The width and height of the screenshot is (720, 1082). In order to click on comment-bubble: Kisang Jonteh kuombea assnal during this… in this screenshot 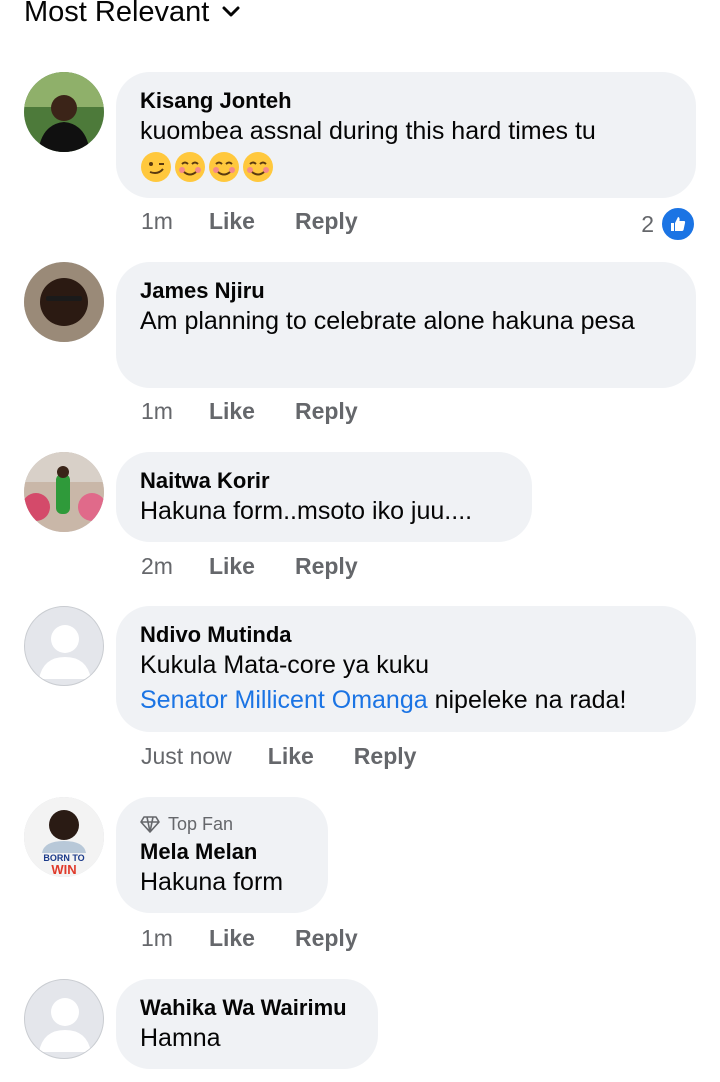, I will do `click(406, 135)`.